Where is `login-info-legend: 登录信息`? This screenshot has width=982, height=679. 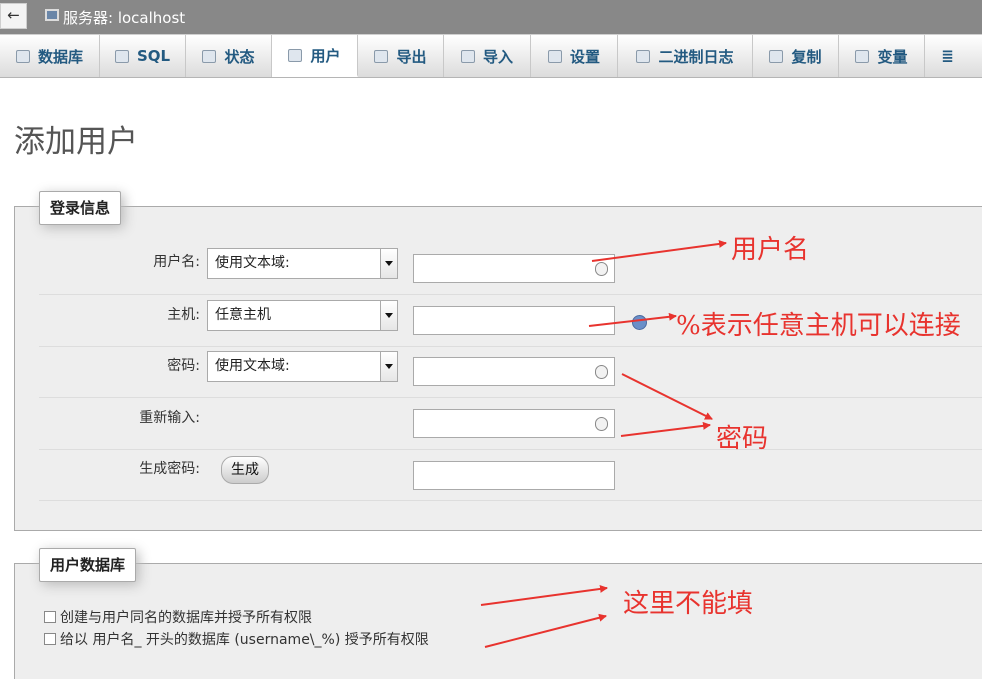
login-info-legend: 登录信息 is located at coordinates (80, 208).